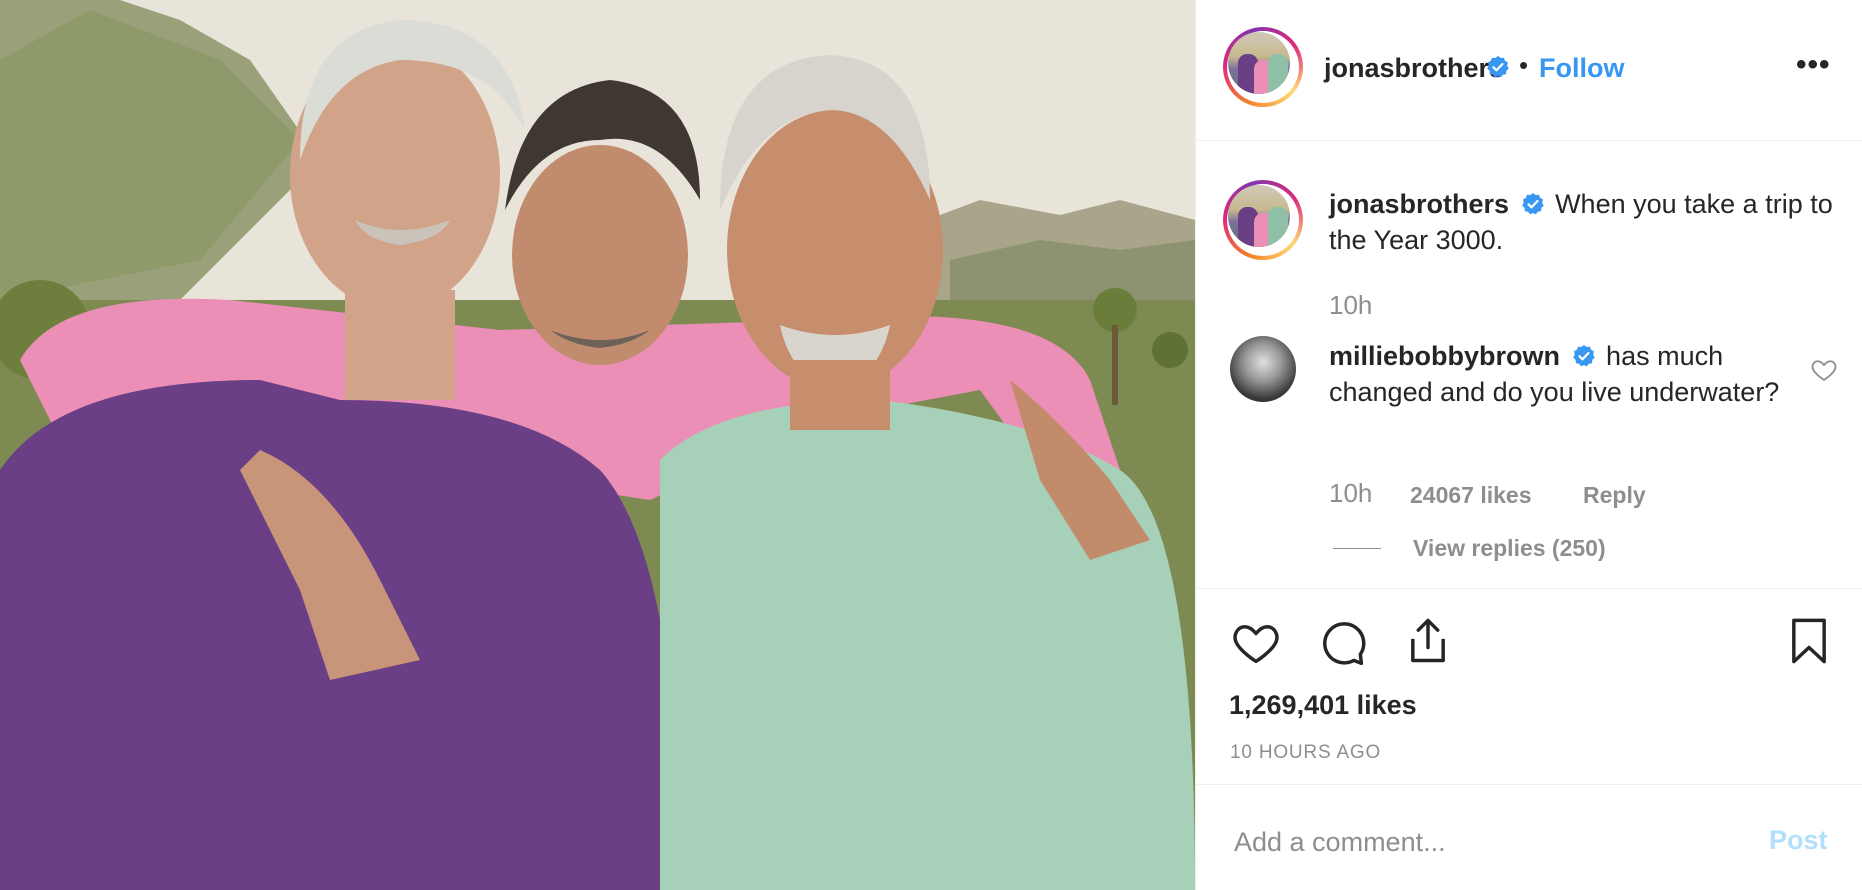  What do you see at coordinates (1474, 842) in the screenshot?
I see `add-comment-input` at bounding box center [1474, 842].